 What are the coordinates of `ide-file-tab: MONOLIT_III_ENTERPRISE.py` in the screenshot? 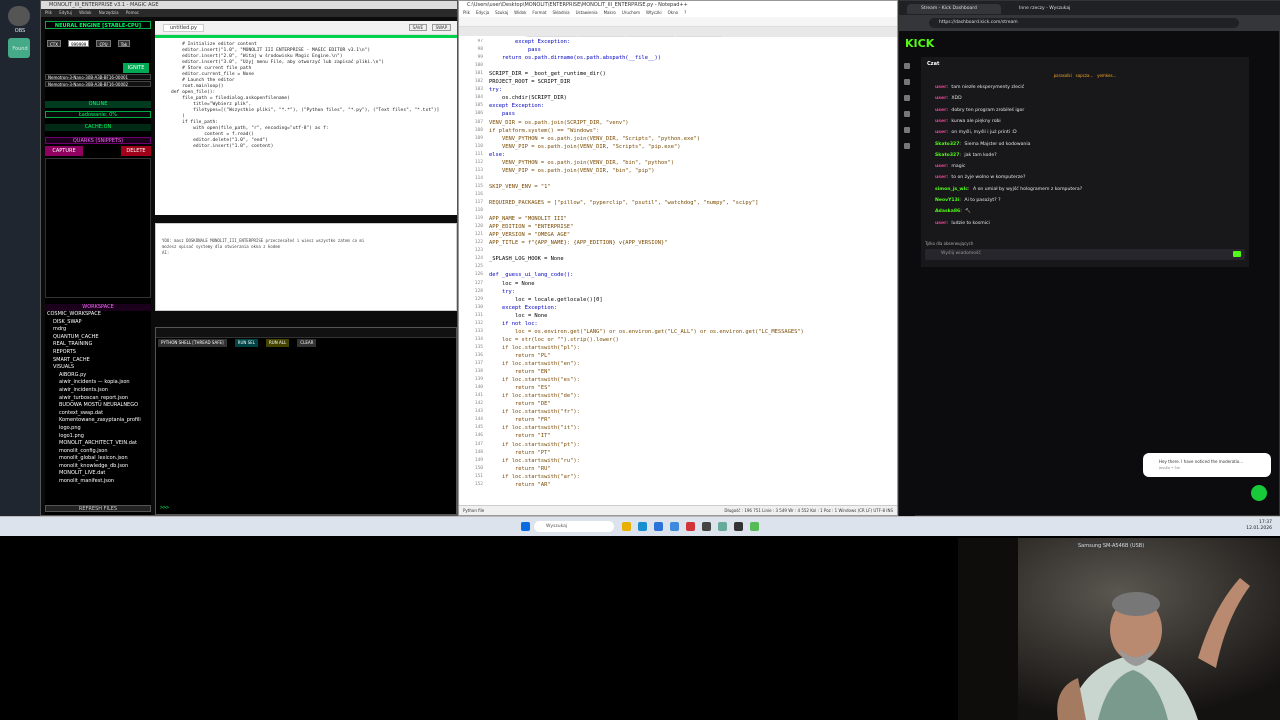 It's located at (493, 36).